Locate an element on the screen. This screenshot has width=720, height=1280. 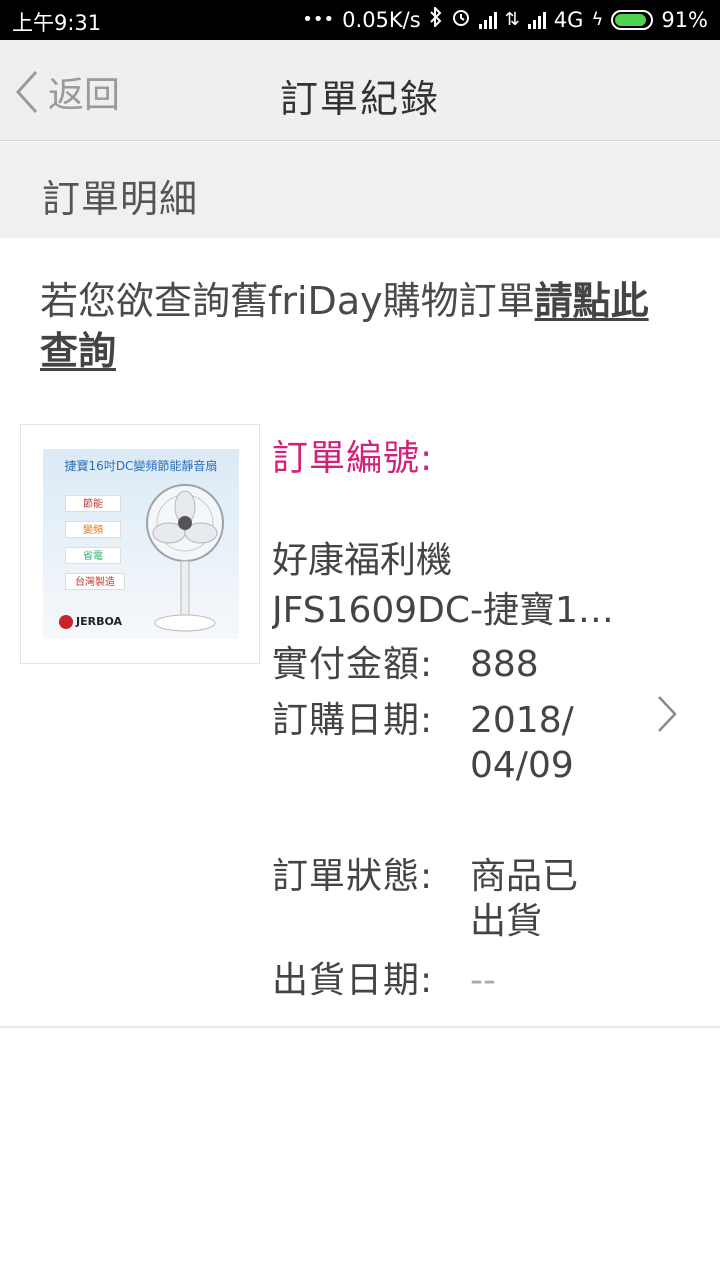
status-time: 上午9:31 is located at coordinates (57, 23).